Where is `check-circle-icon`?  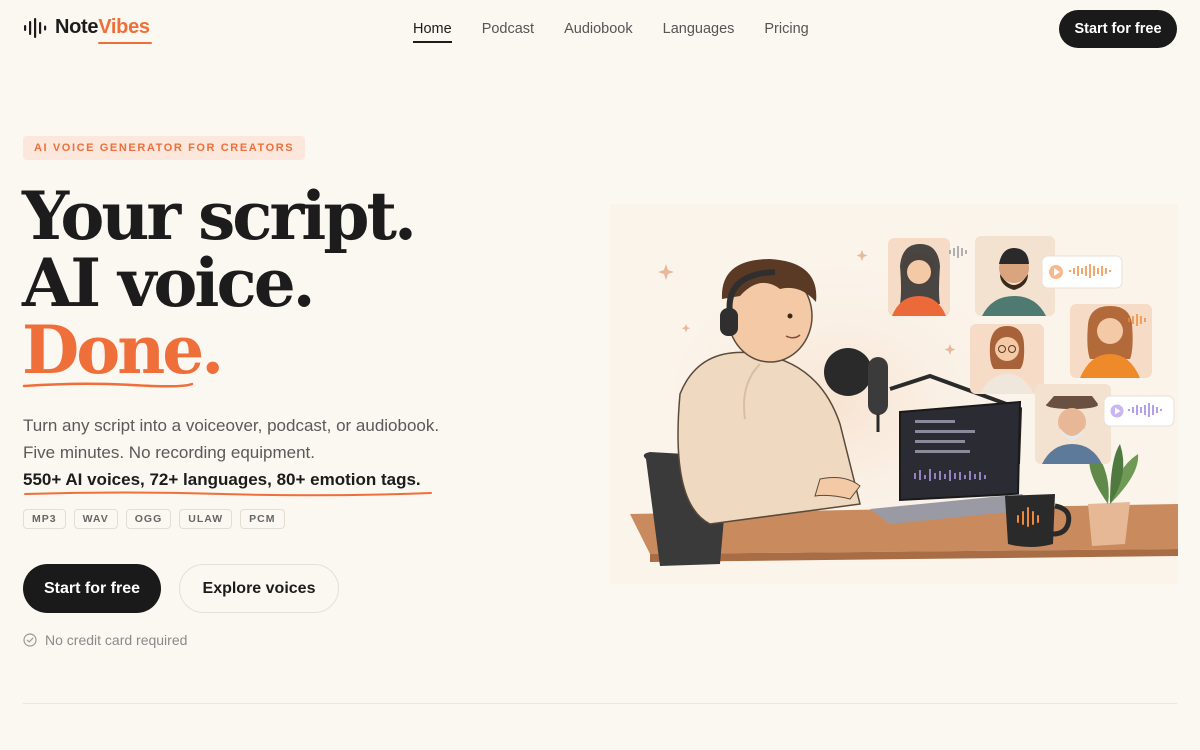 check-circle-icon is located at coordinates (30, 640).